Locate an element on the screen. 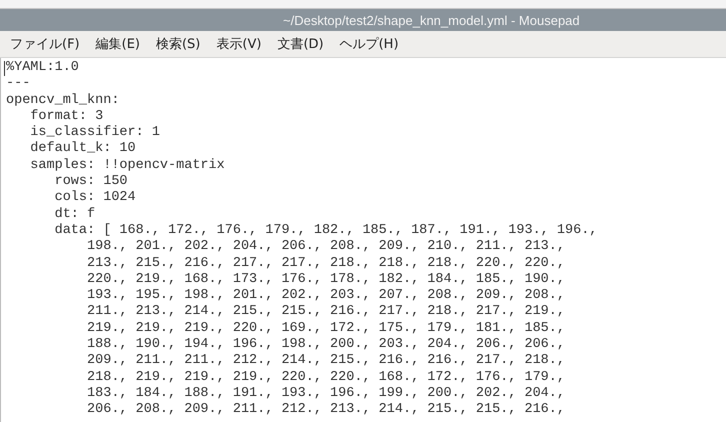 The height and width of the screenshot is (422, 726). code-line: data: [ 168., 172., 176., 179., 182., 185., 187., 191., 193., 196., is located at coordinates (326, 231).